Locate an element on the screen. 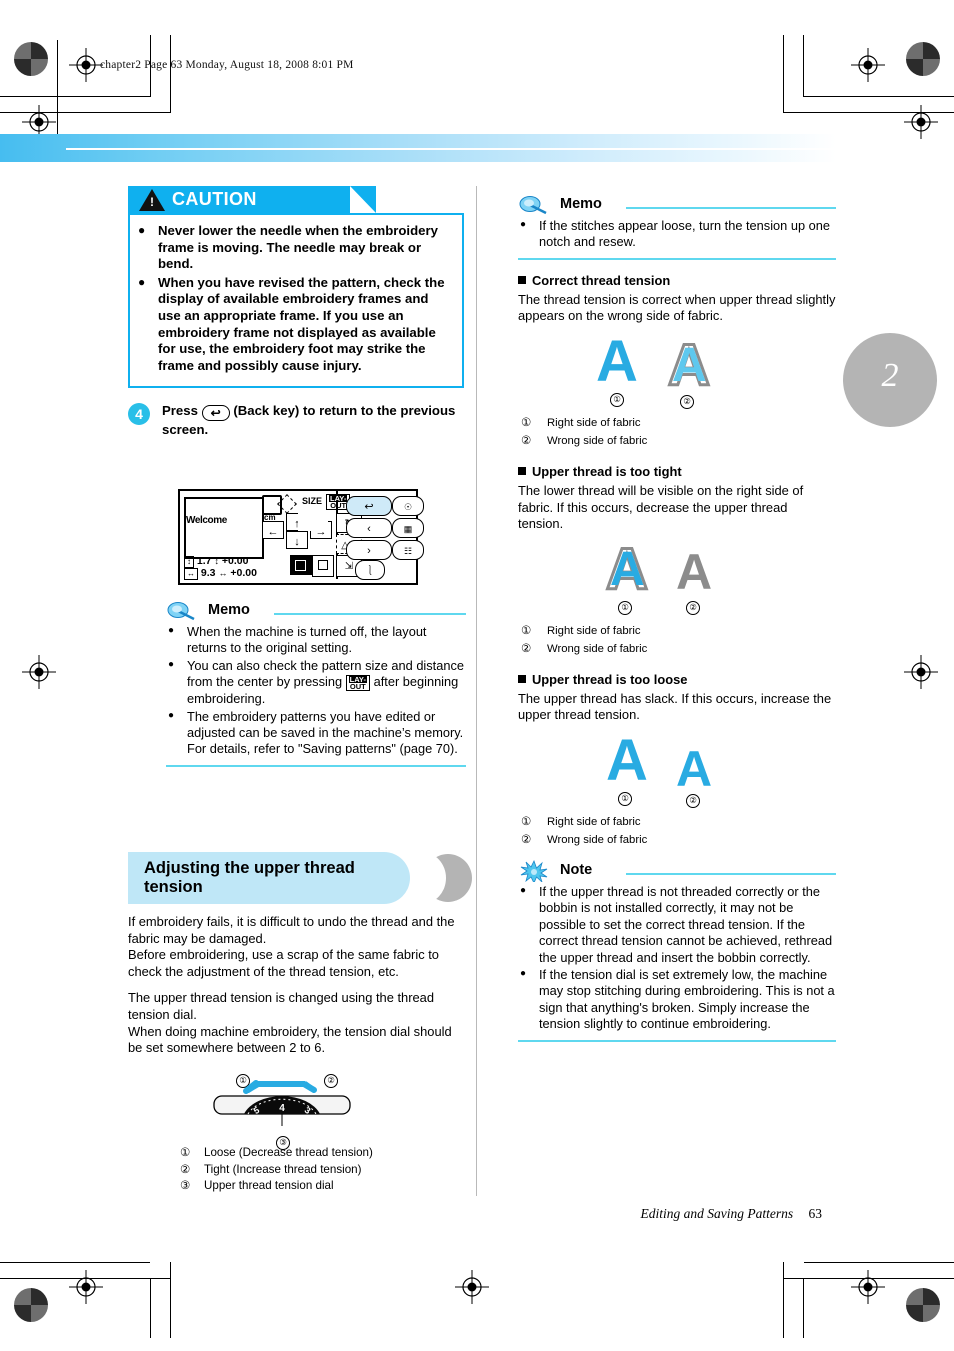  header-rule is located at coordinates (451, 149).